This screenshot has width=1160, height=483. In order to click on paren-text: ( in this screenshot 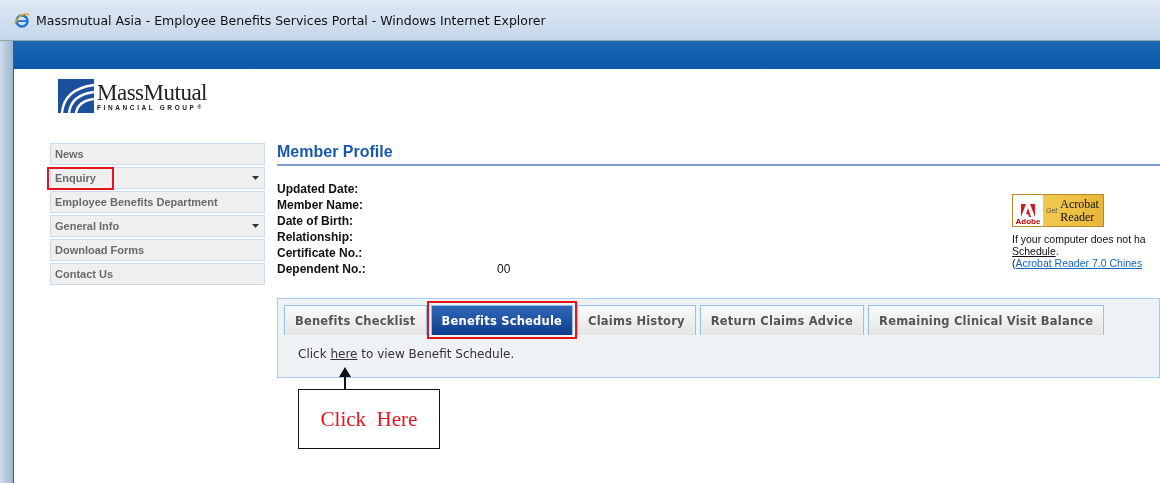, I will do `click(1014, 263)`.